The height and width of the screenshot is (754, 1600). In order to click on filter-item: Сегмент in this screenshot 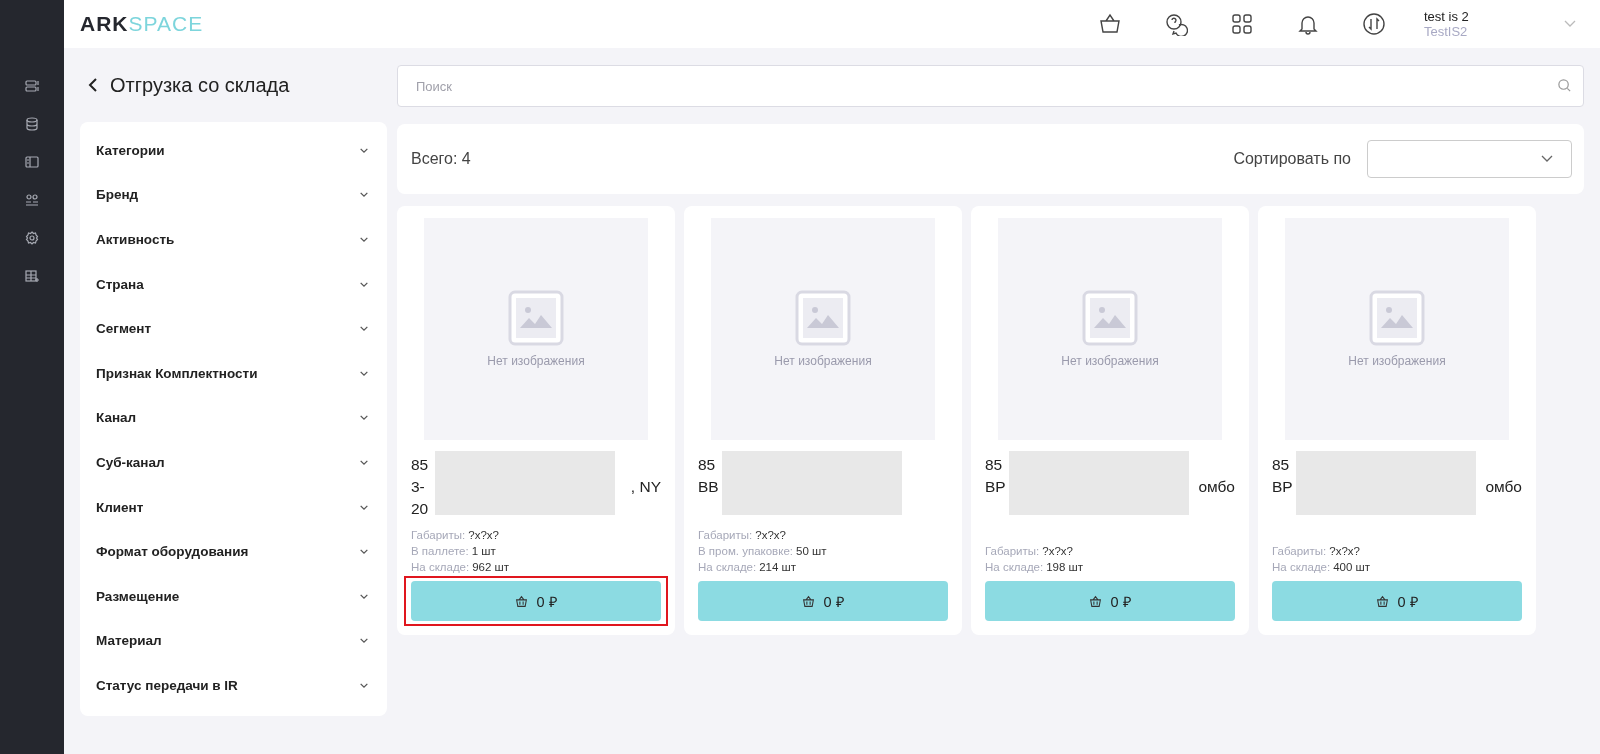, I will do `click(233, 328)`.